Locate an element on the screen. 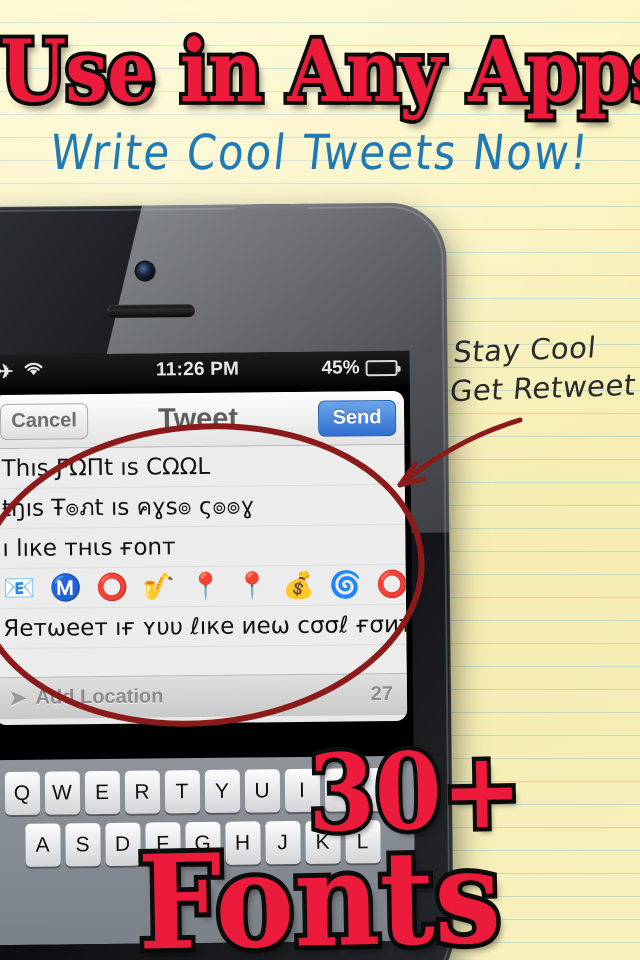  annotation-line-2: Get Retweet is located at coordinates (543, 388).